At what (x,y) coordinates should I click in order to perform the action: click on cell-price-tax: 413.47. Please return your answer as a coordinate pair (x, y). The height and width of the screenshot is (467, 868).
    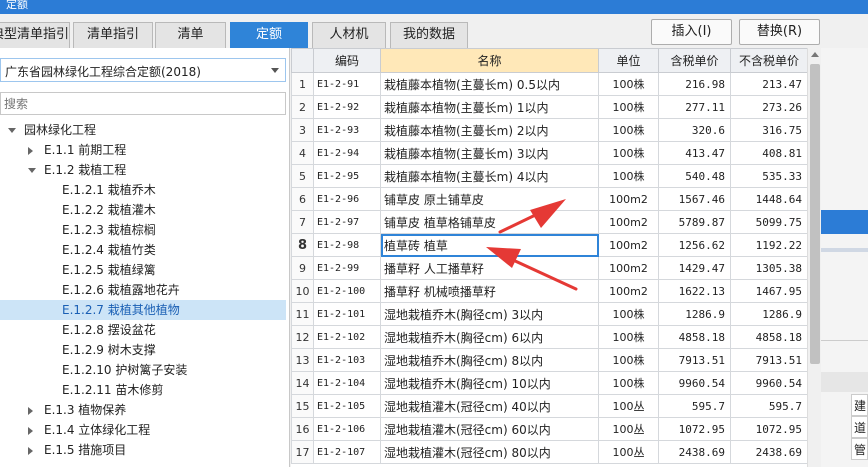
    Looking at the image, I should click on (694, 153).